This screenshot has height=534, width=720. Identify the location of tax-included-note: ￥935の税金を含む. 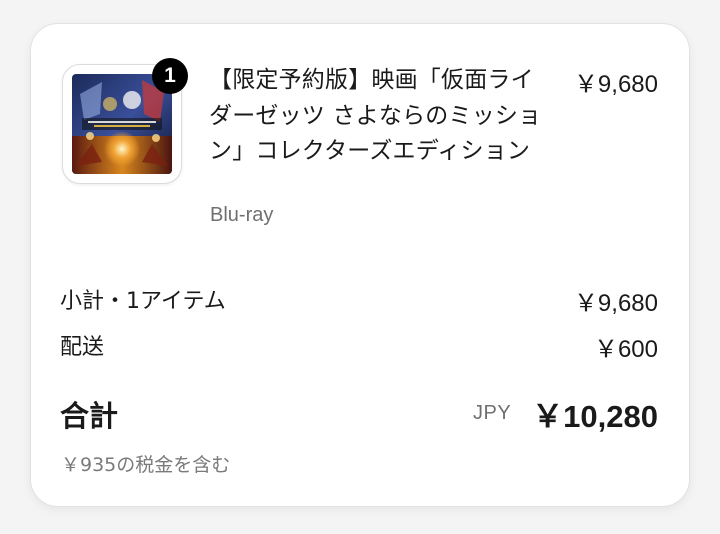
(146, 465).